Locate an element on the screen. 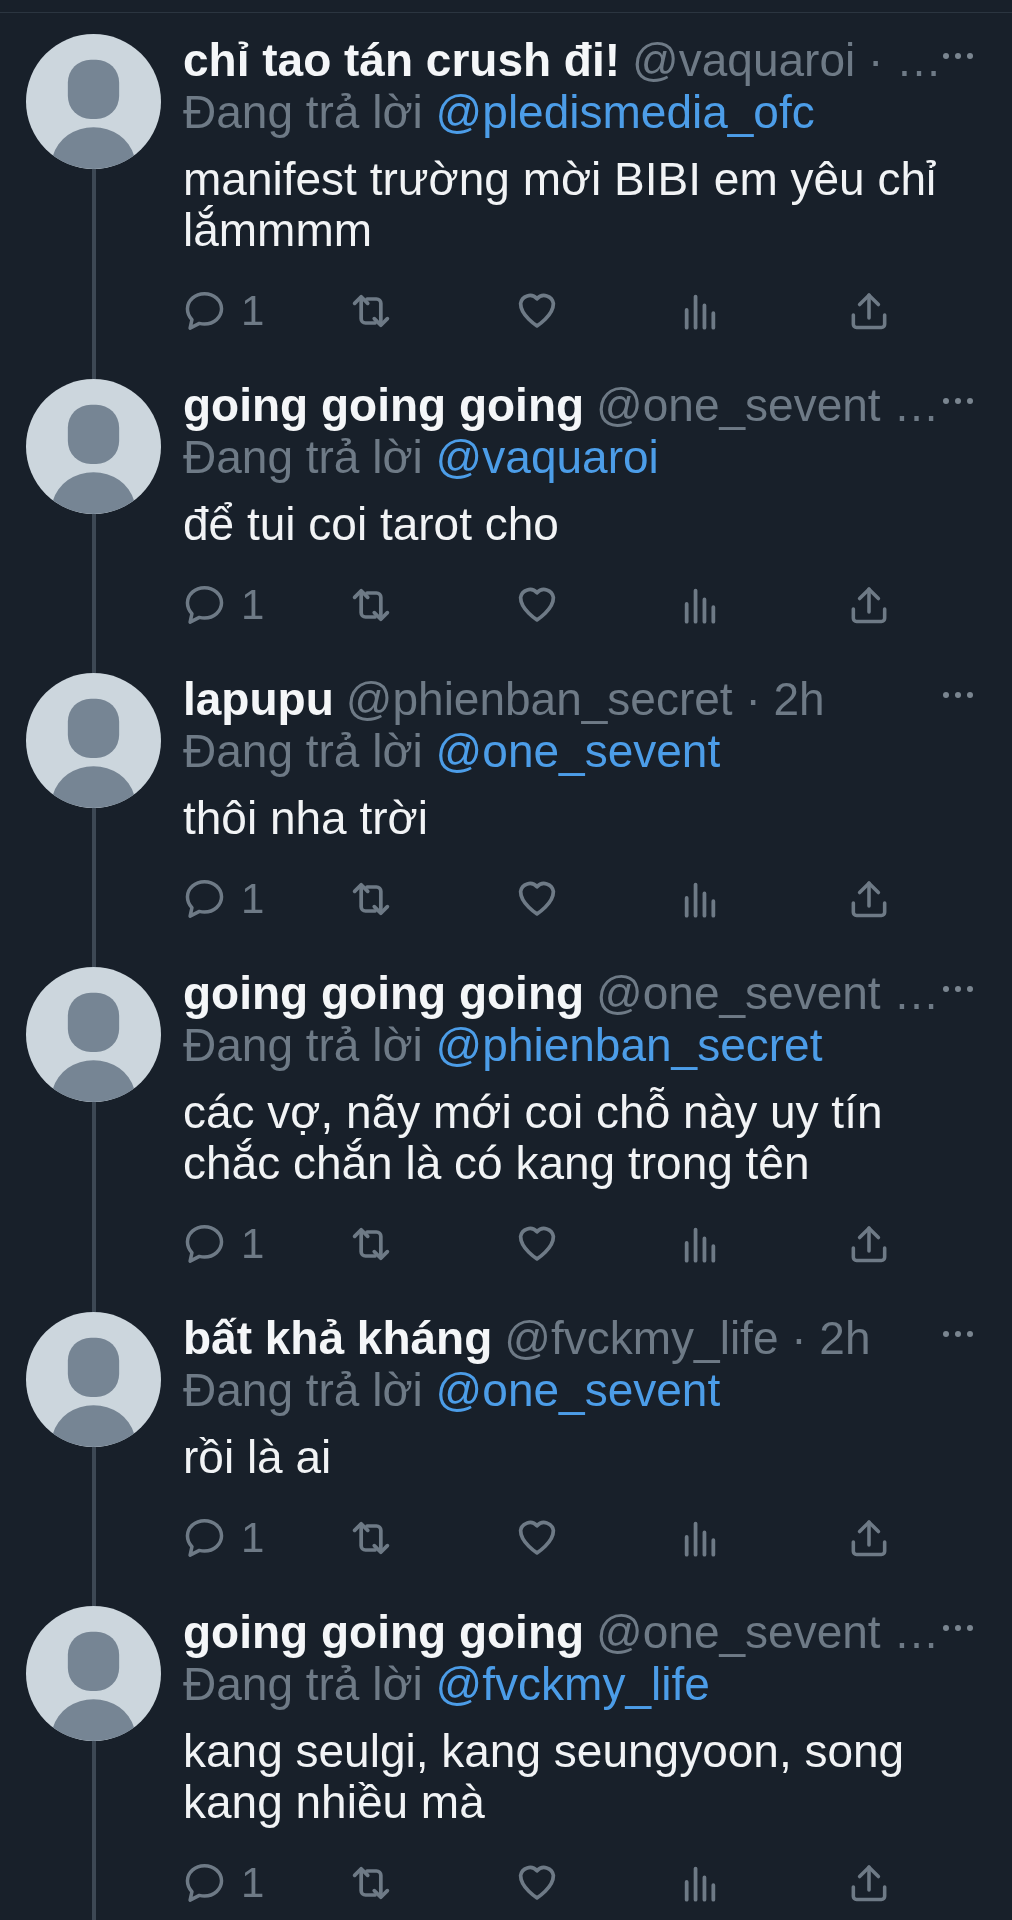 The image size is (1012, 1920). tweet-text: để tui coi tarot cho is located at coordinates (371, 524).